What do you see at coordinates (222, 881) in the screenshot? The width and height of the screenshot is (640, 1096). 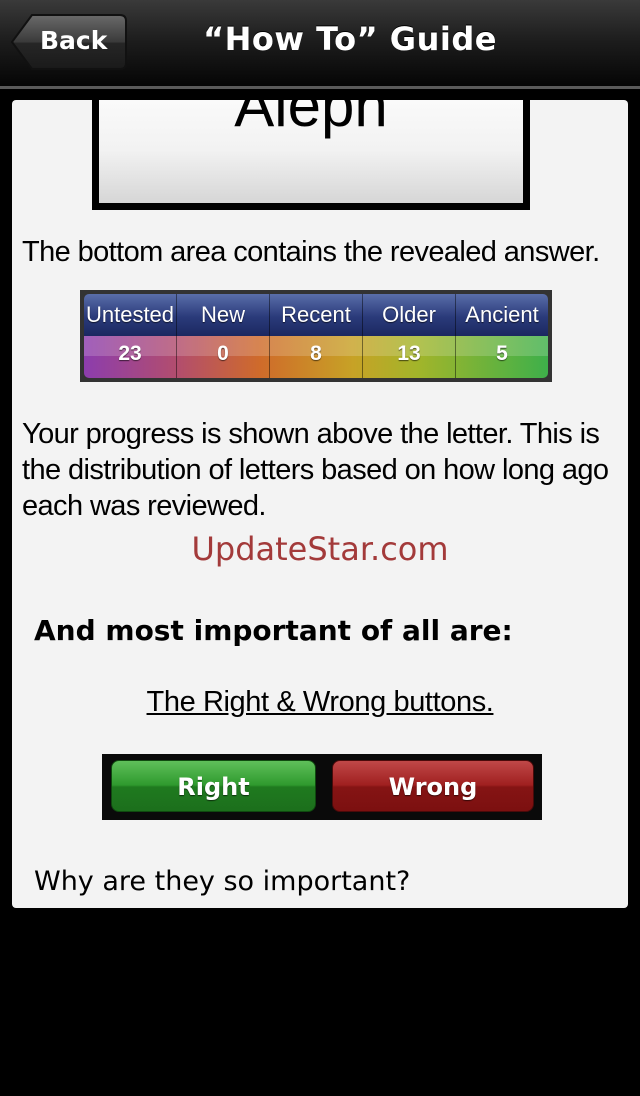 I see `question-text: Why are they so important?` at bounding box center [222, 881].